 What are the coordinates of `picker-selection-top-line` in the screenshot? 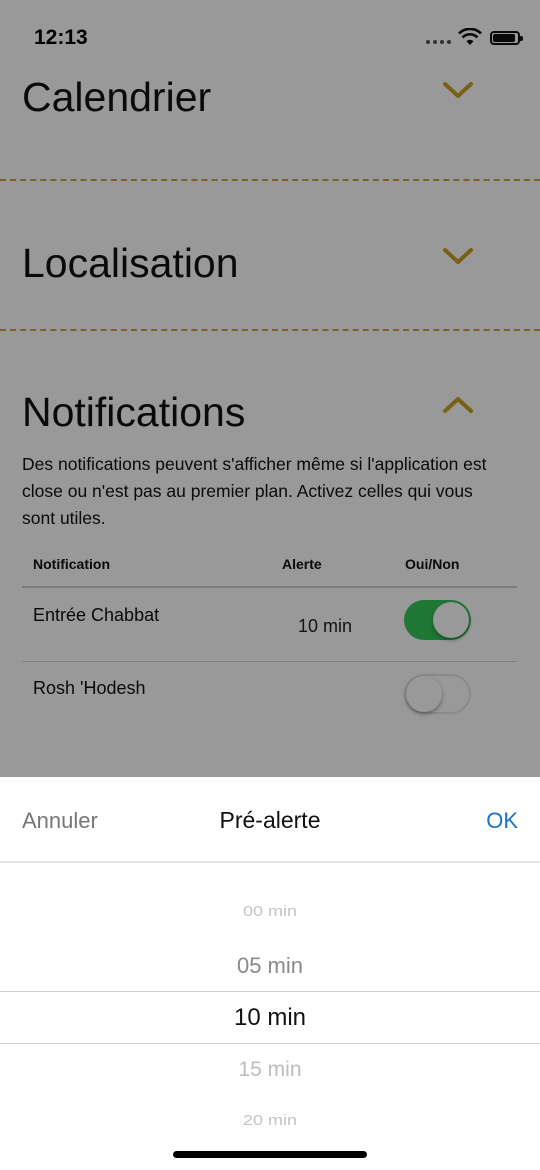 It's located at (270, 991).